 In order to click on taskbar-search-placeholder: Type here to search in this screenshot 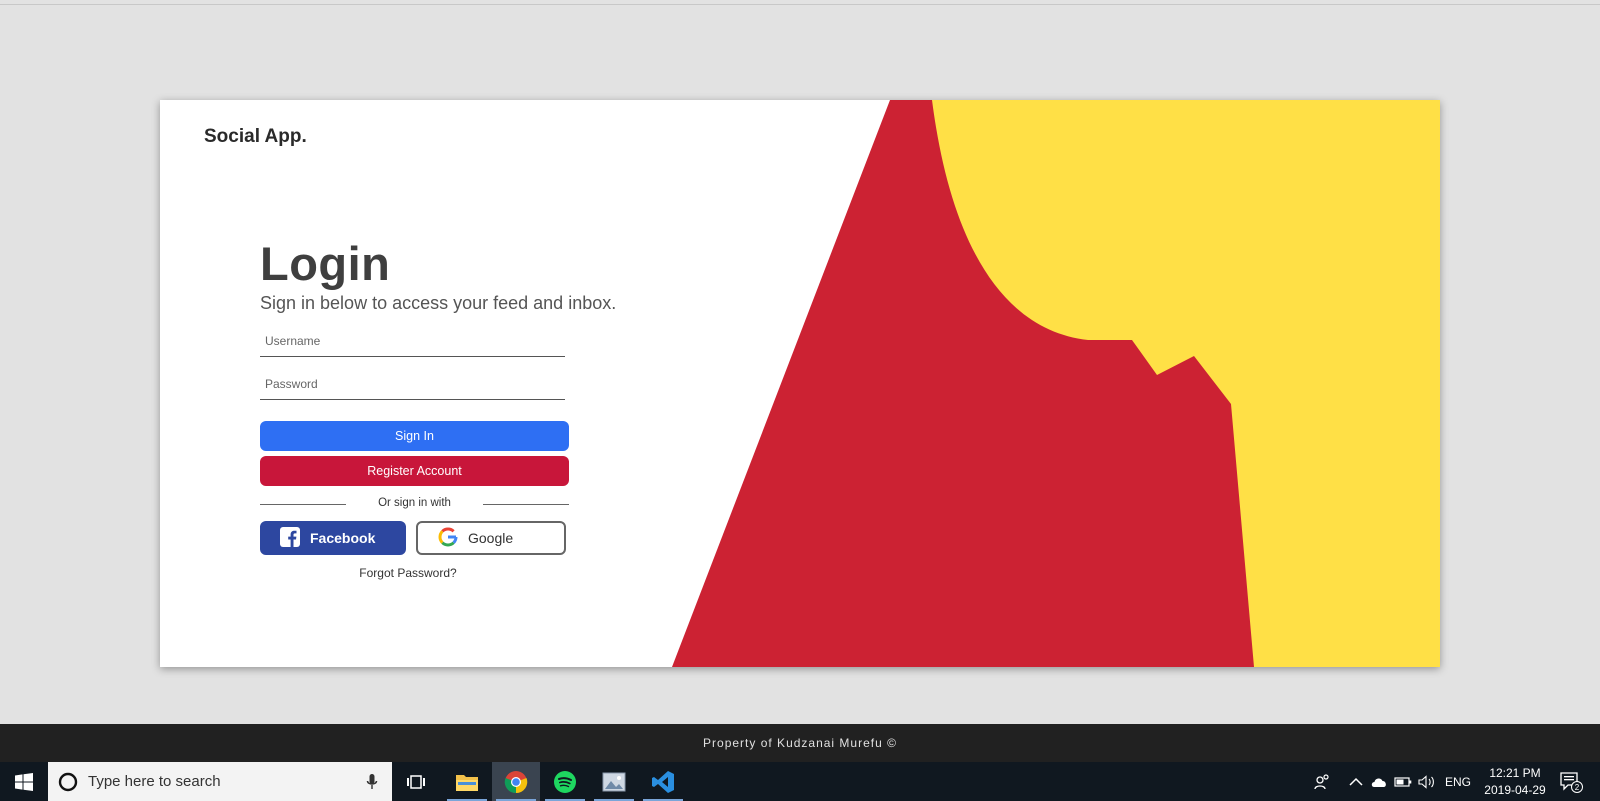, I will do `click(154, 781)`.